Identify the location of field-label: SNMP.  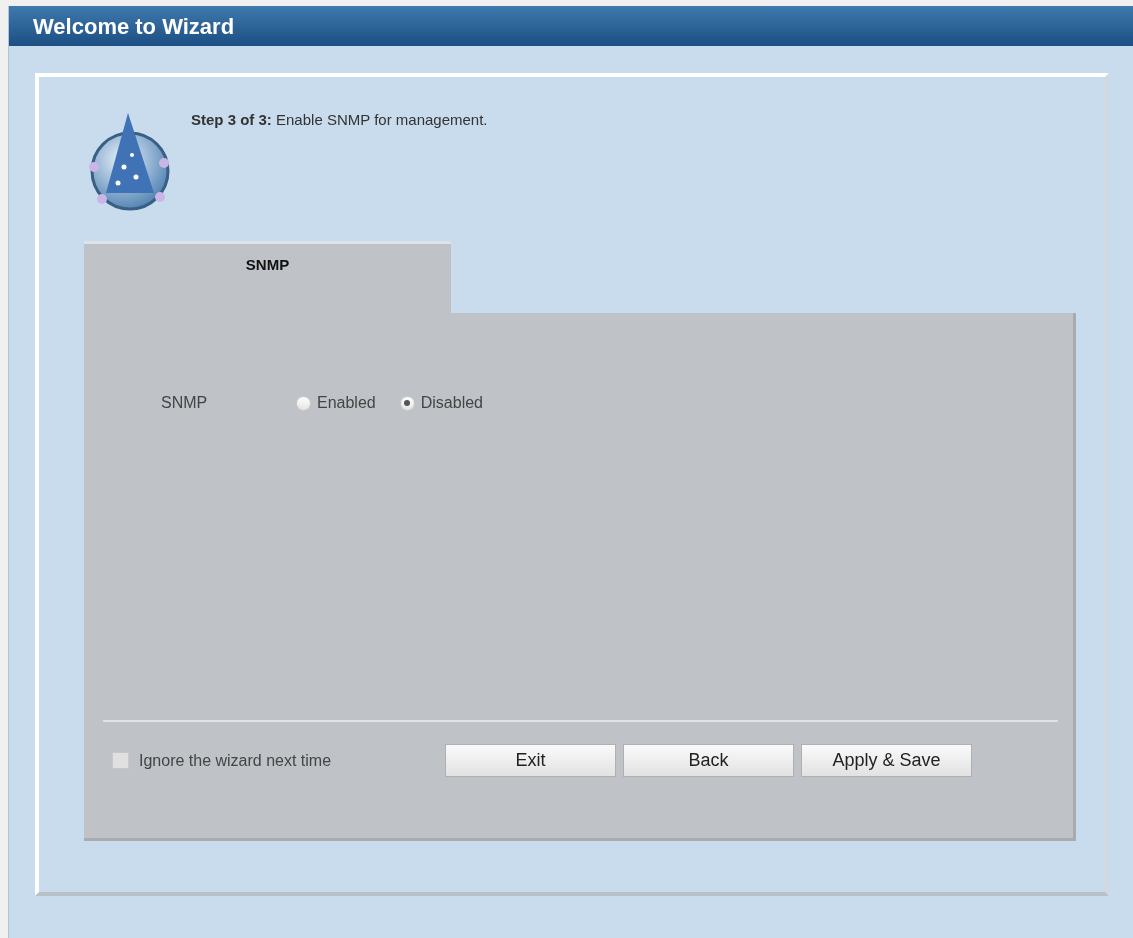
(185, 403).